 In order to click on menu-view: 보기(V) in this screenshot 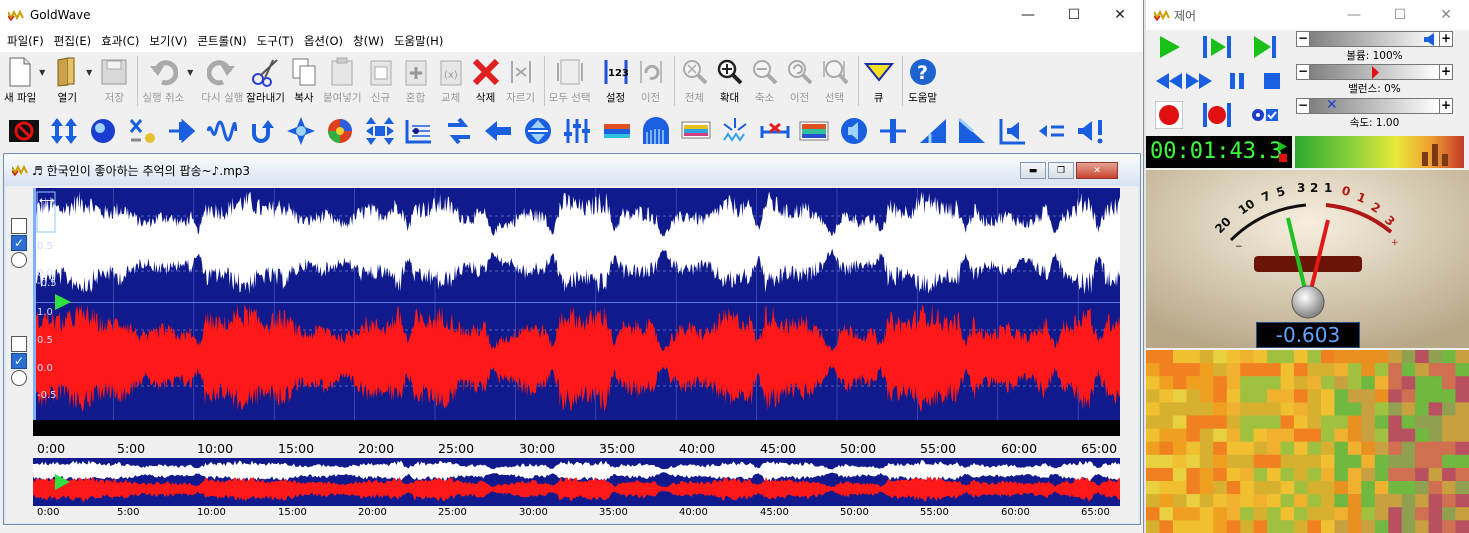, I will do `click(168, 41)`.